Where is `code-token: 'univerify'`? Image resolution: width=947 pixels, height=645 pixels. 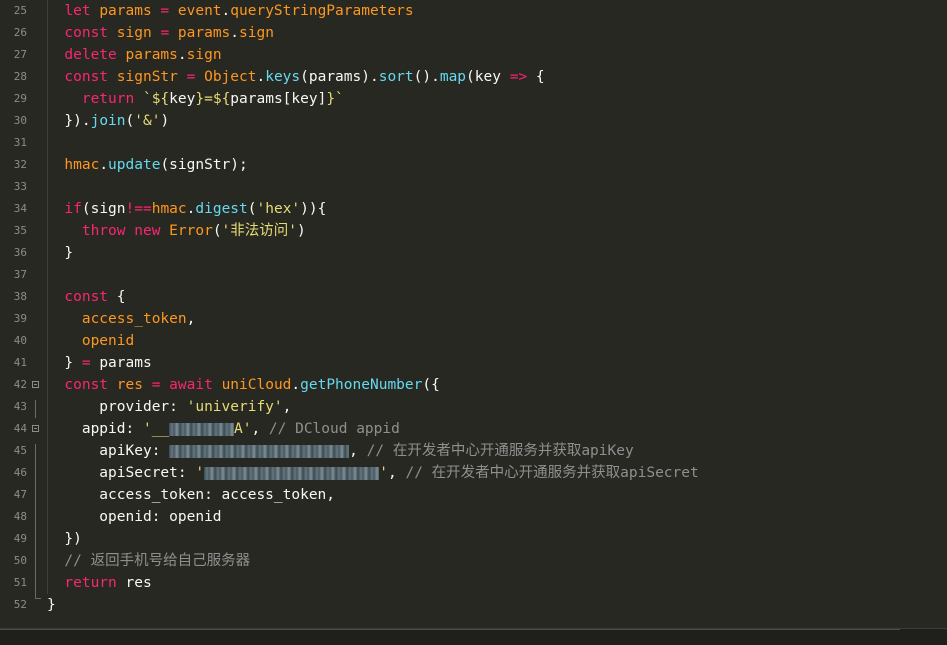
code-token: 'univerify' is located at coordinates (234, 407).